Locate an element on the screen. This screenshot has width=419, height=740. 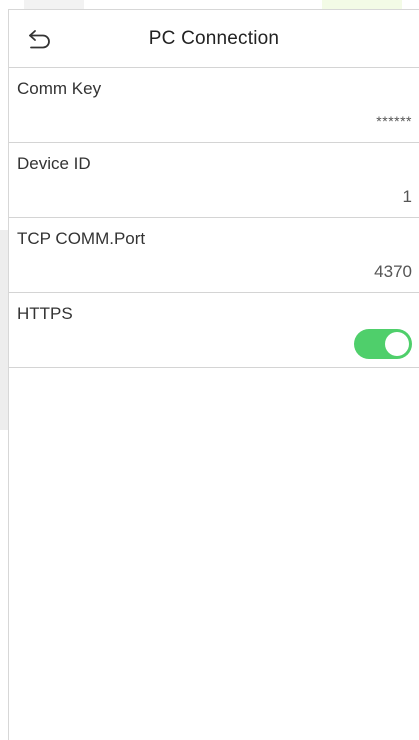
back-button is located at coordinates (40, 39).